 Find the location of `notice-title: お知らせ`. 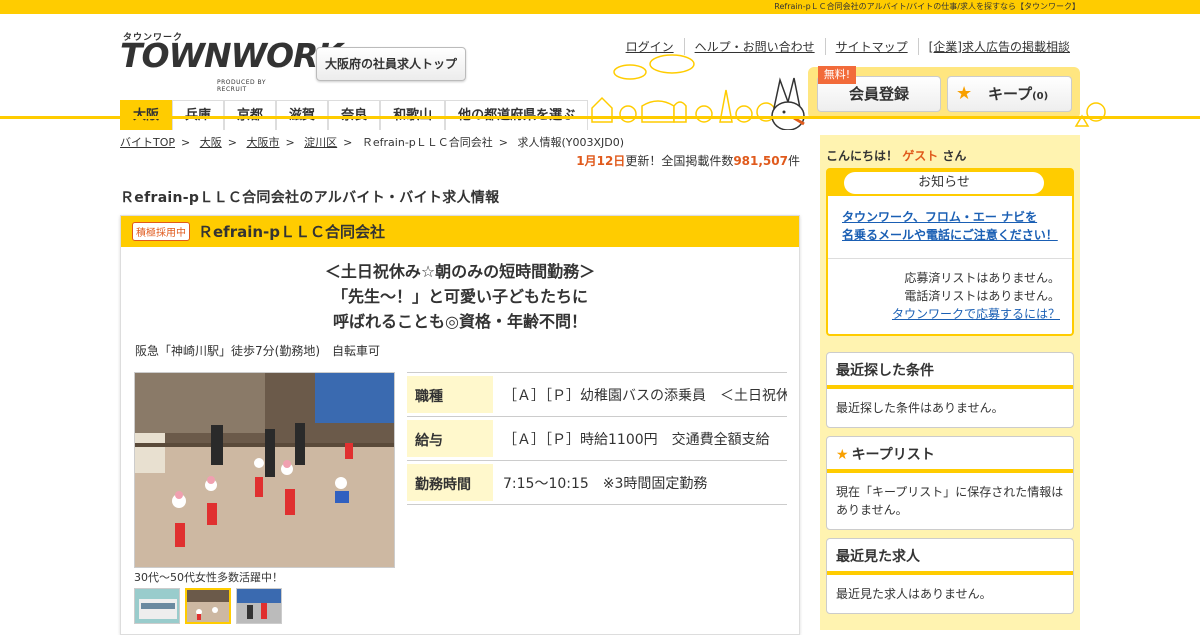

notice-title: お知らせ is located at coordinates (944, 183).